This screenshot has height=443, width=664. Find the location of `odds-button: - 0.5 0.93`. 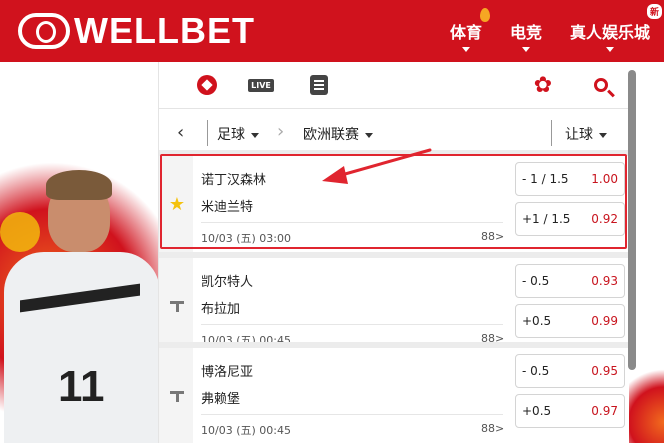

odds-button: - 0.5 0.93 is located at coordinates (570, 281).